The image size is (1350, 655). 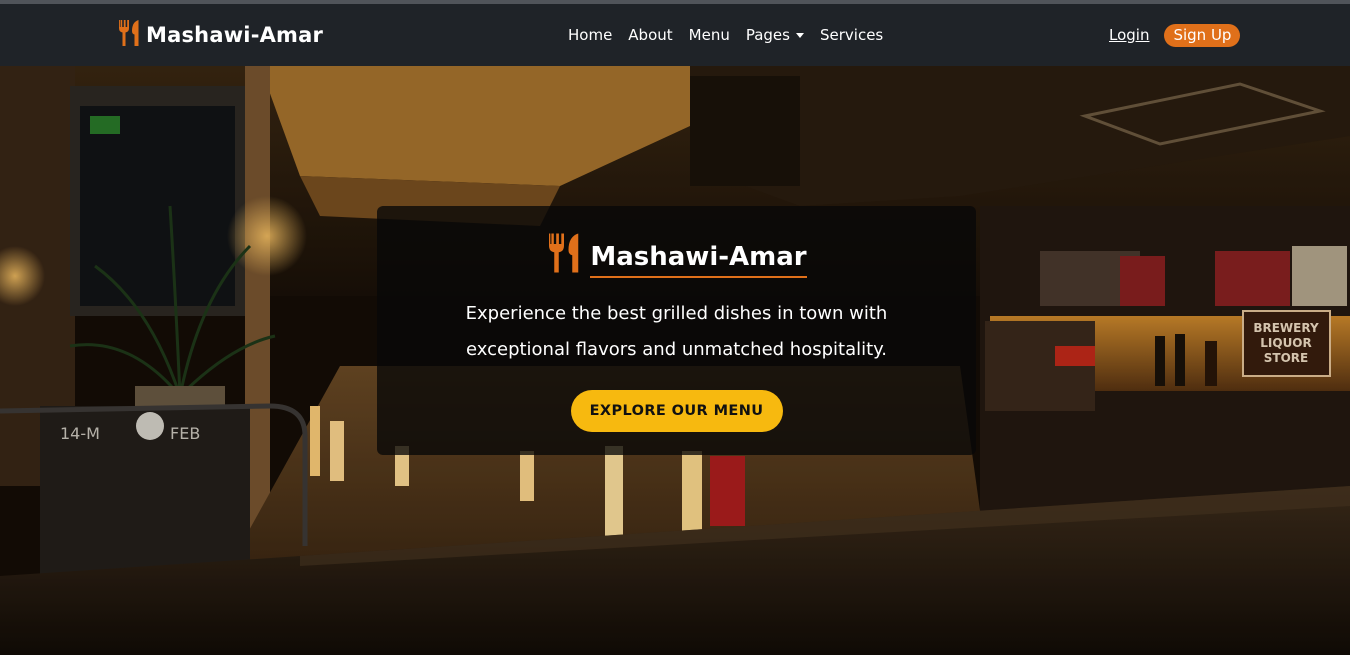 I want to click on signup-button: Sign Up, so click(x=1202, y=35).